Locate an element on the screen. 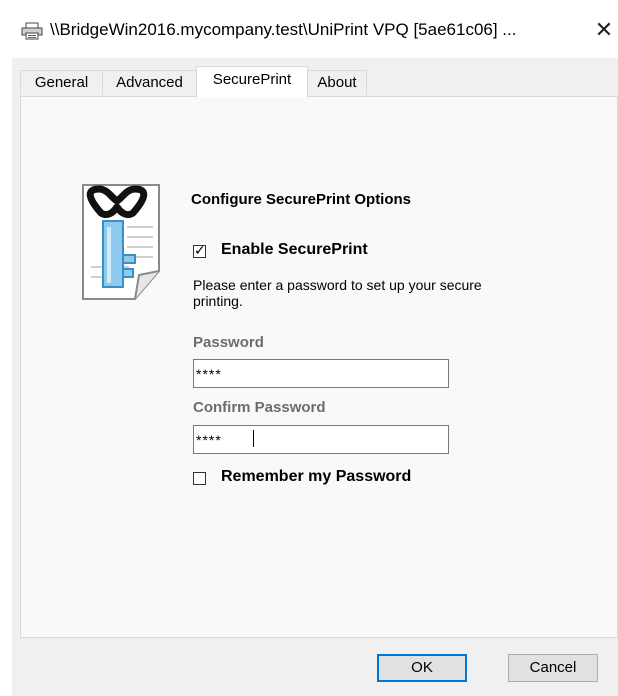 This screenshot has height=696, width=618. remember-password-checkbox is located at coordinates (199, 478).